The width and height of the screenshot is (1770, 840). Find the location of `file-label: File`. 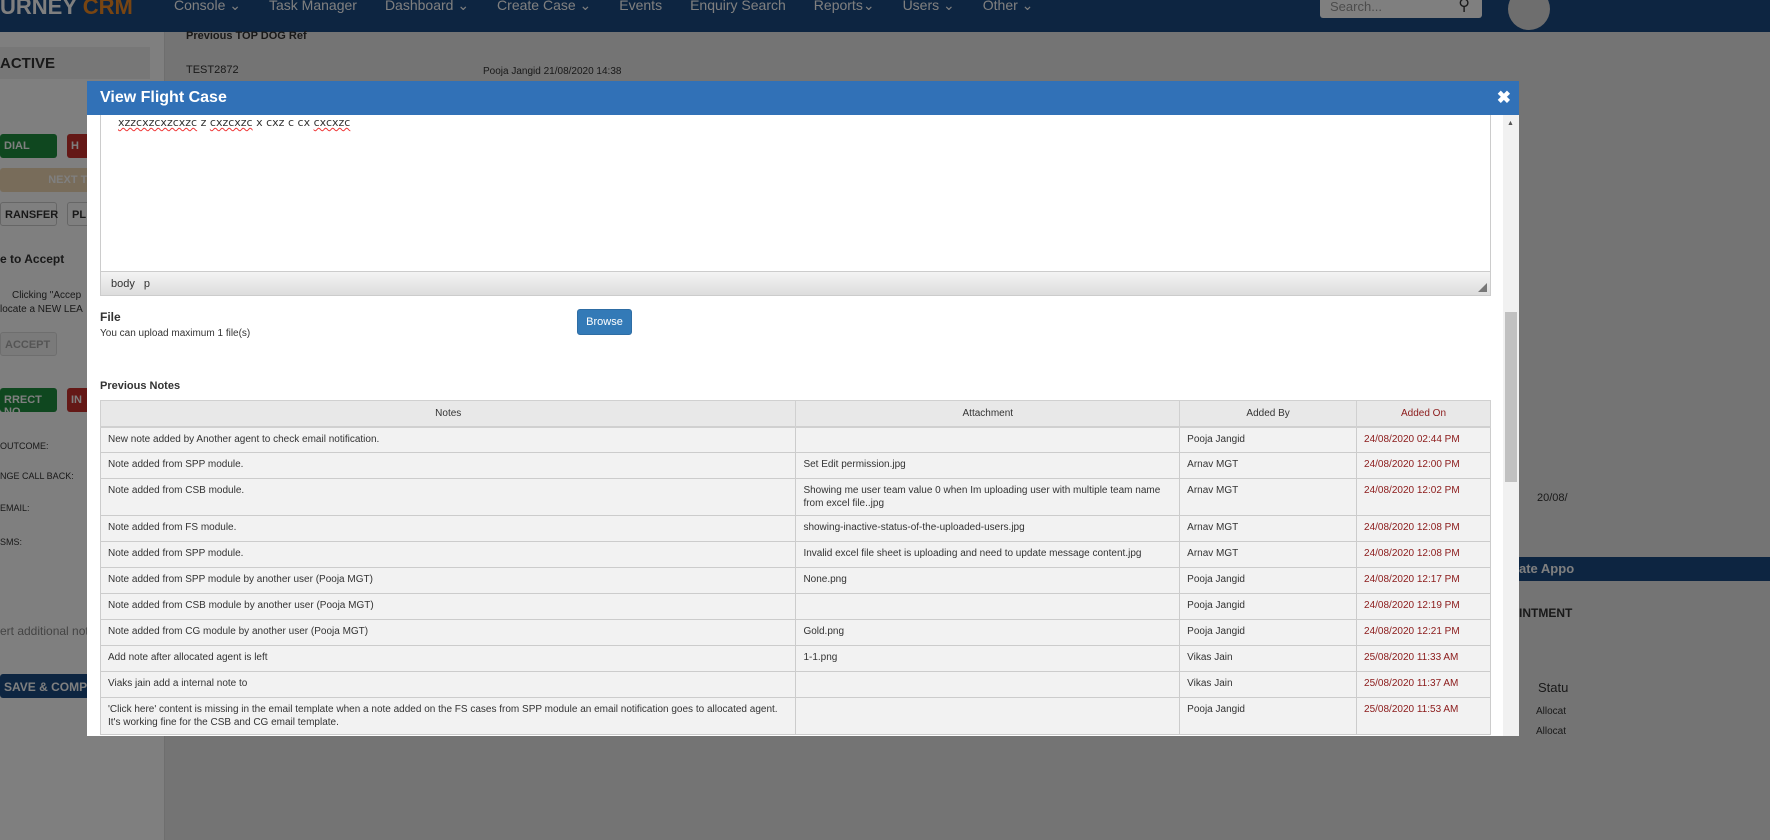

file-label: File is located at coordinates (110, 317).